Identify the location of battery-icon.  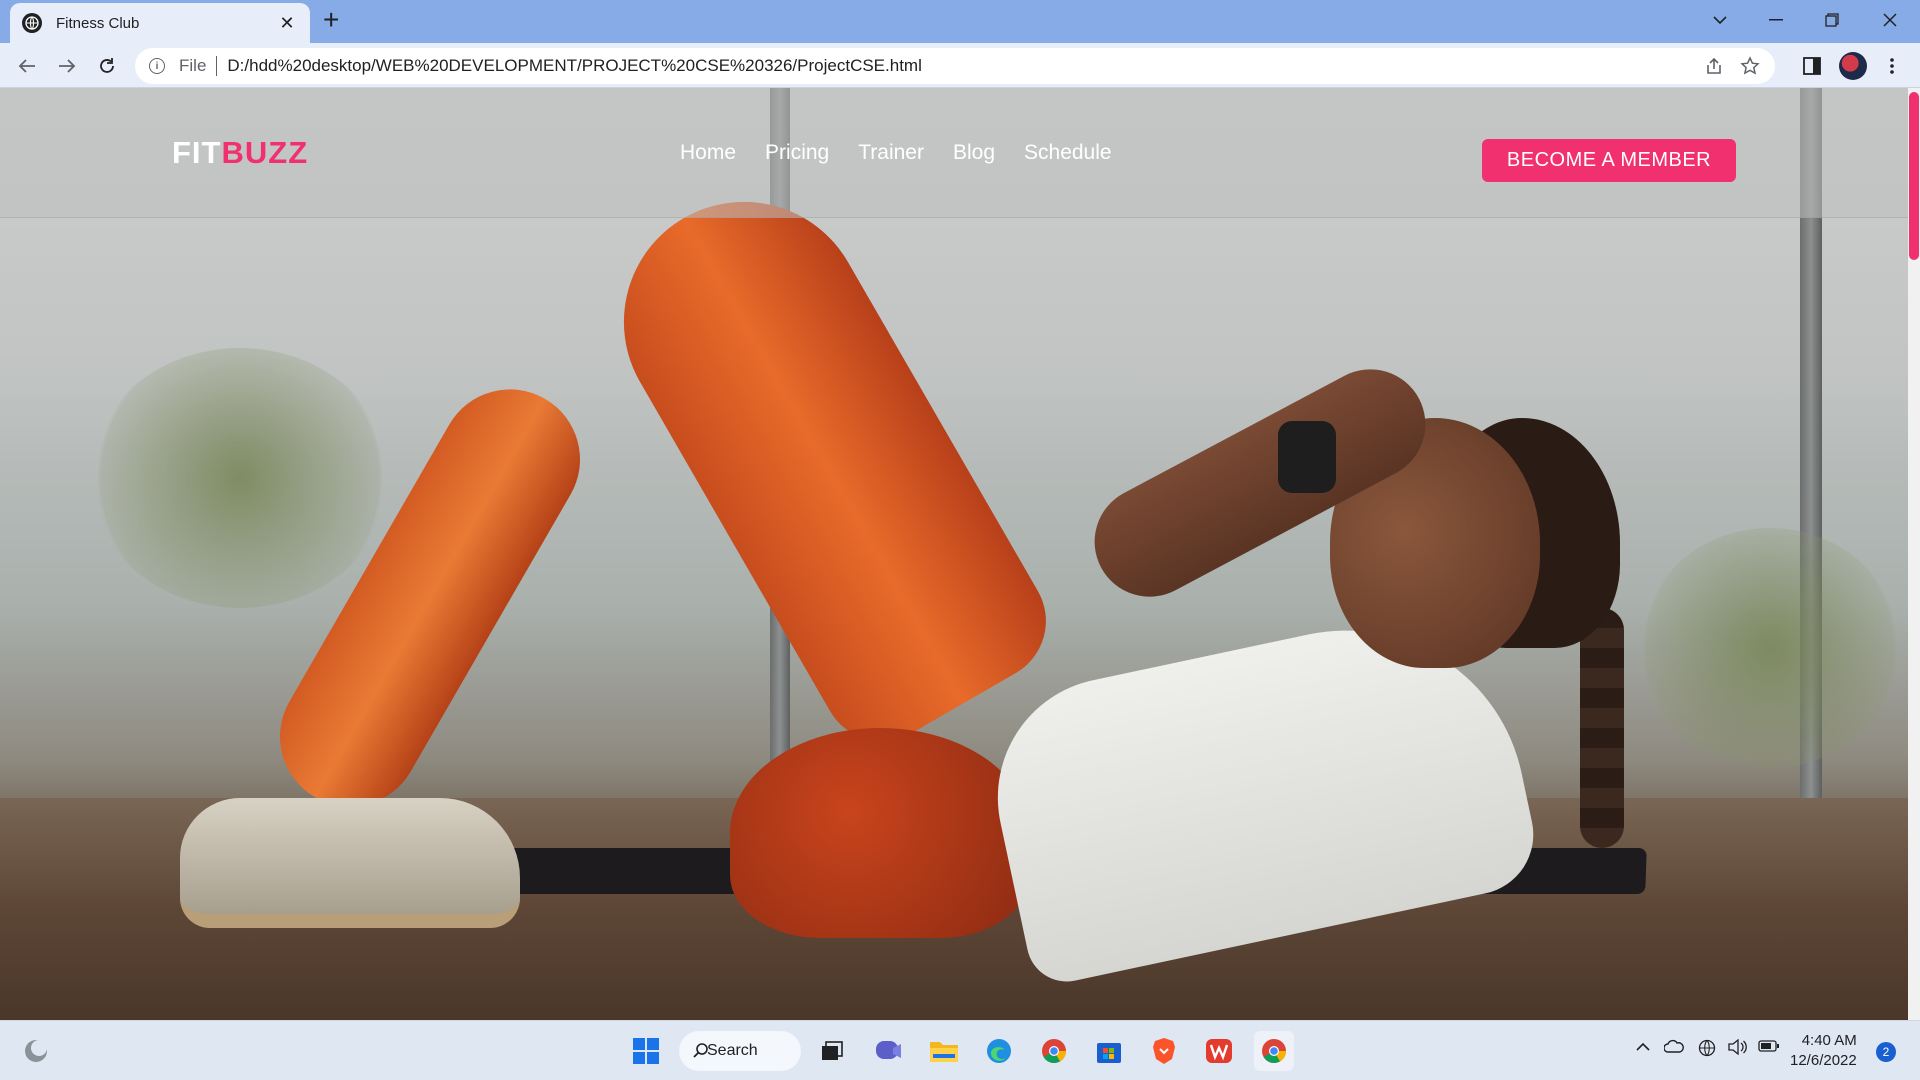
(1769, 1048).